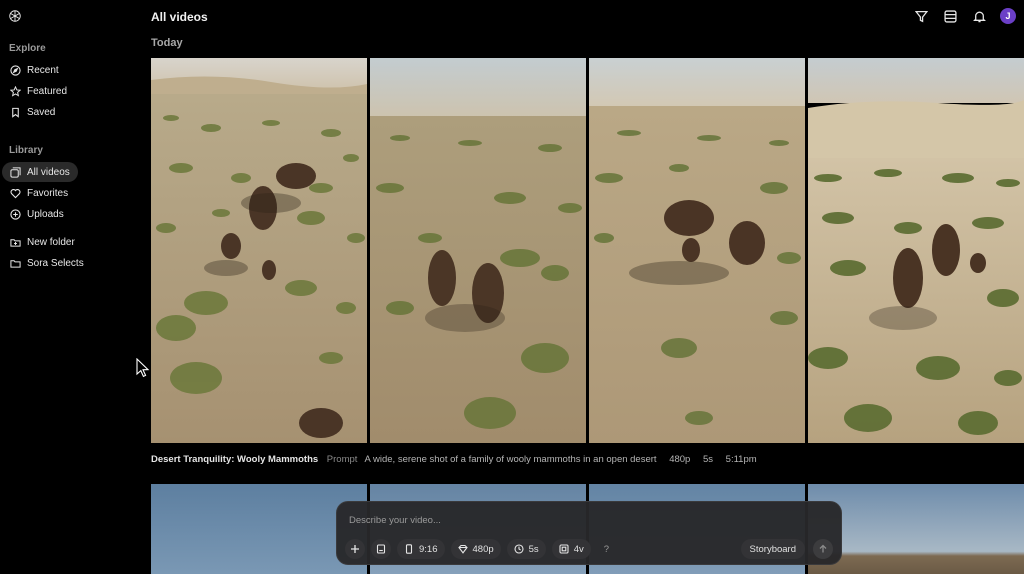  I want to click on filter-button, so click(921, 16).